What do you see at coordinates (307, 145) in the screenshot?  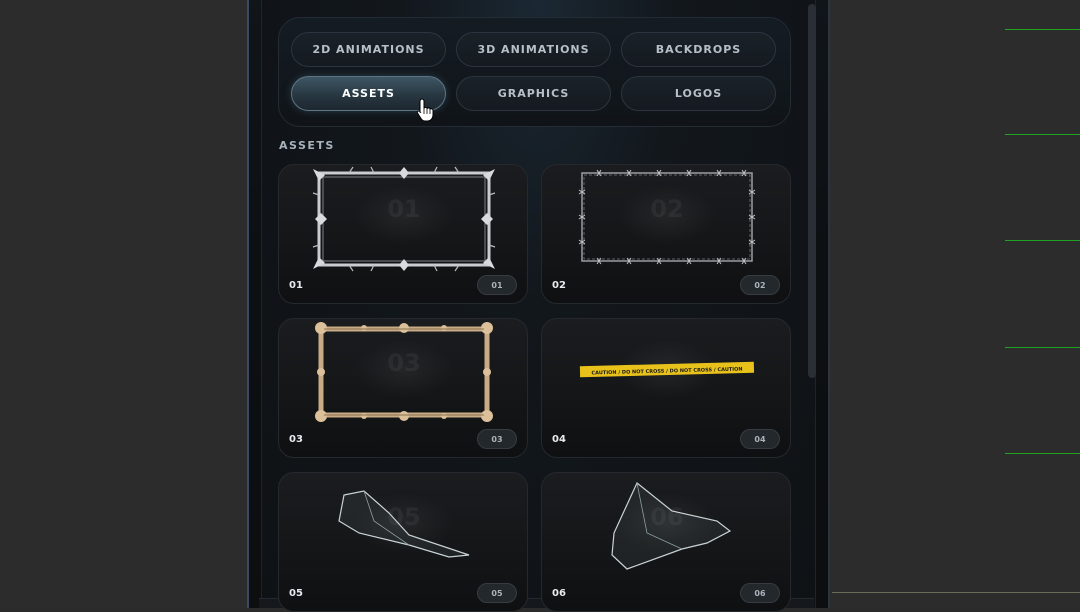 I see `section-title: ASSETS` at bounding box center [307, 145].